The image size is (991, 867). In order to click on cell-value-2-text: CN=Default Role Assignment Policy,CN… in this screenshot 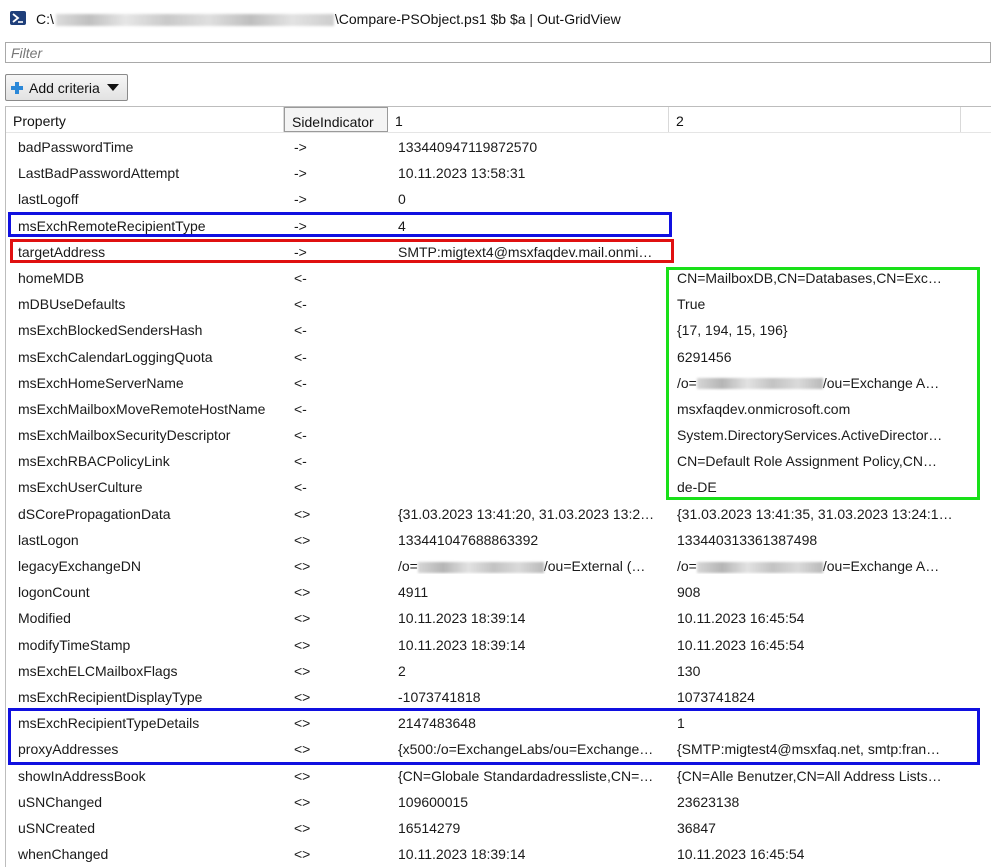, I will do `click(807, 461)`.